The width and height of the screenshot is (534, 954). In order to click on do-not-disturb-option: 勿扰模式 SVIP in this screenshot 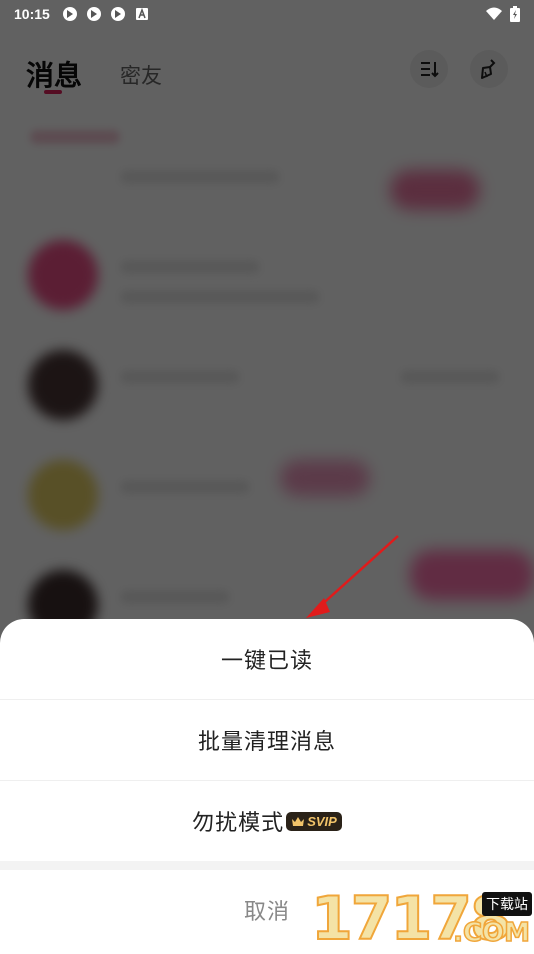, I will do `click(267, 821)`.